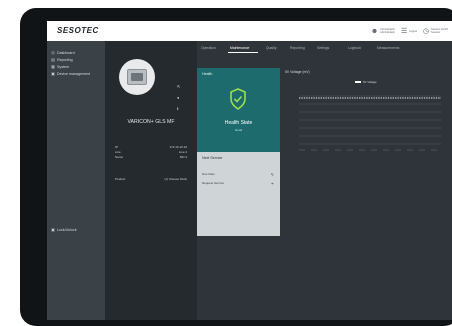 Image resolution: width=452 pixels, height=326 pixels. What do you see at coordinates (119, 157) in the screenshot?
I see `device-row-label: Name` at bounding box center [119, 157].